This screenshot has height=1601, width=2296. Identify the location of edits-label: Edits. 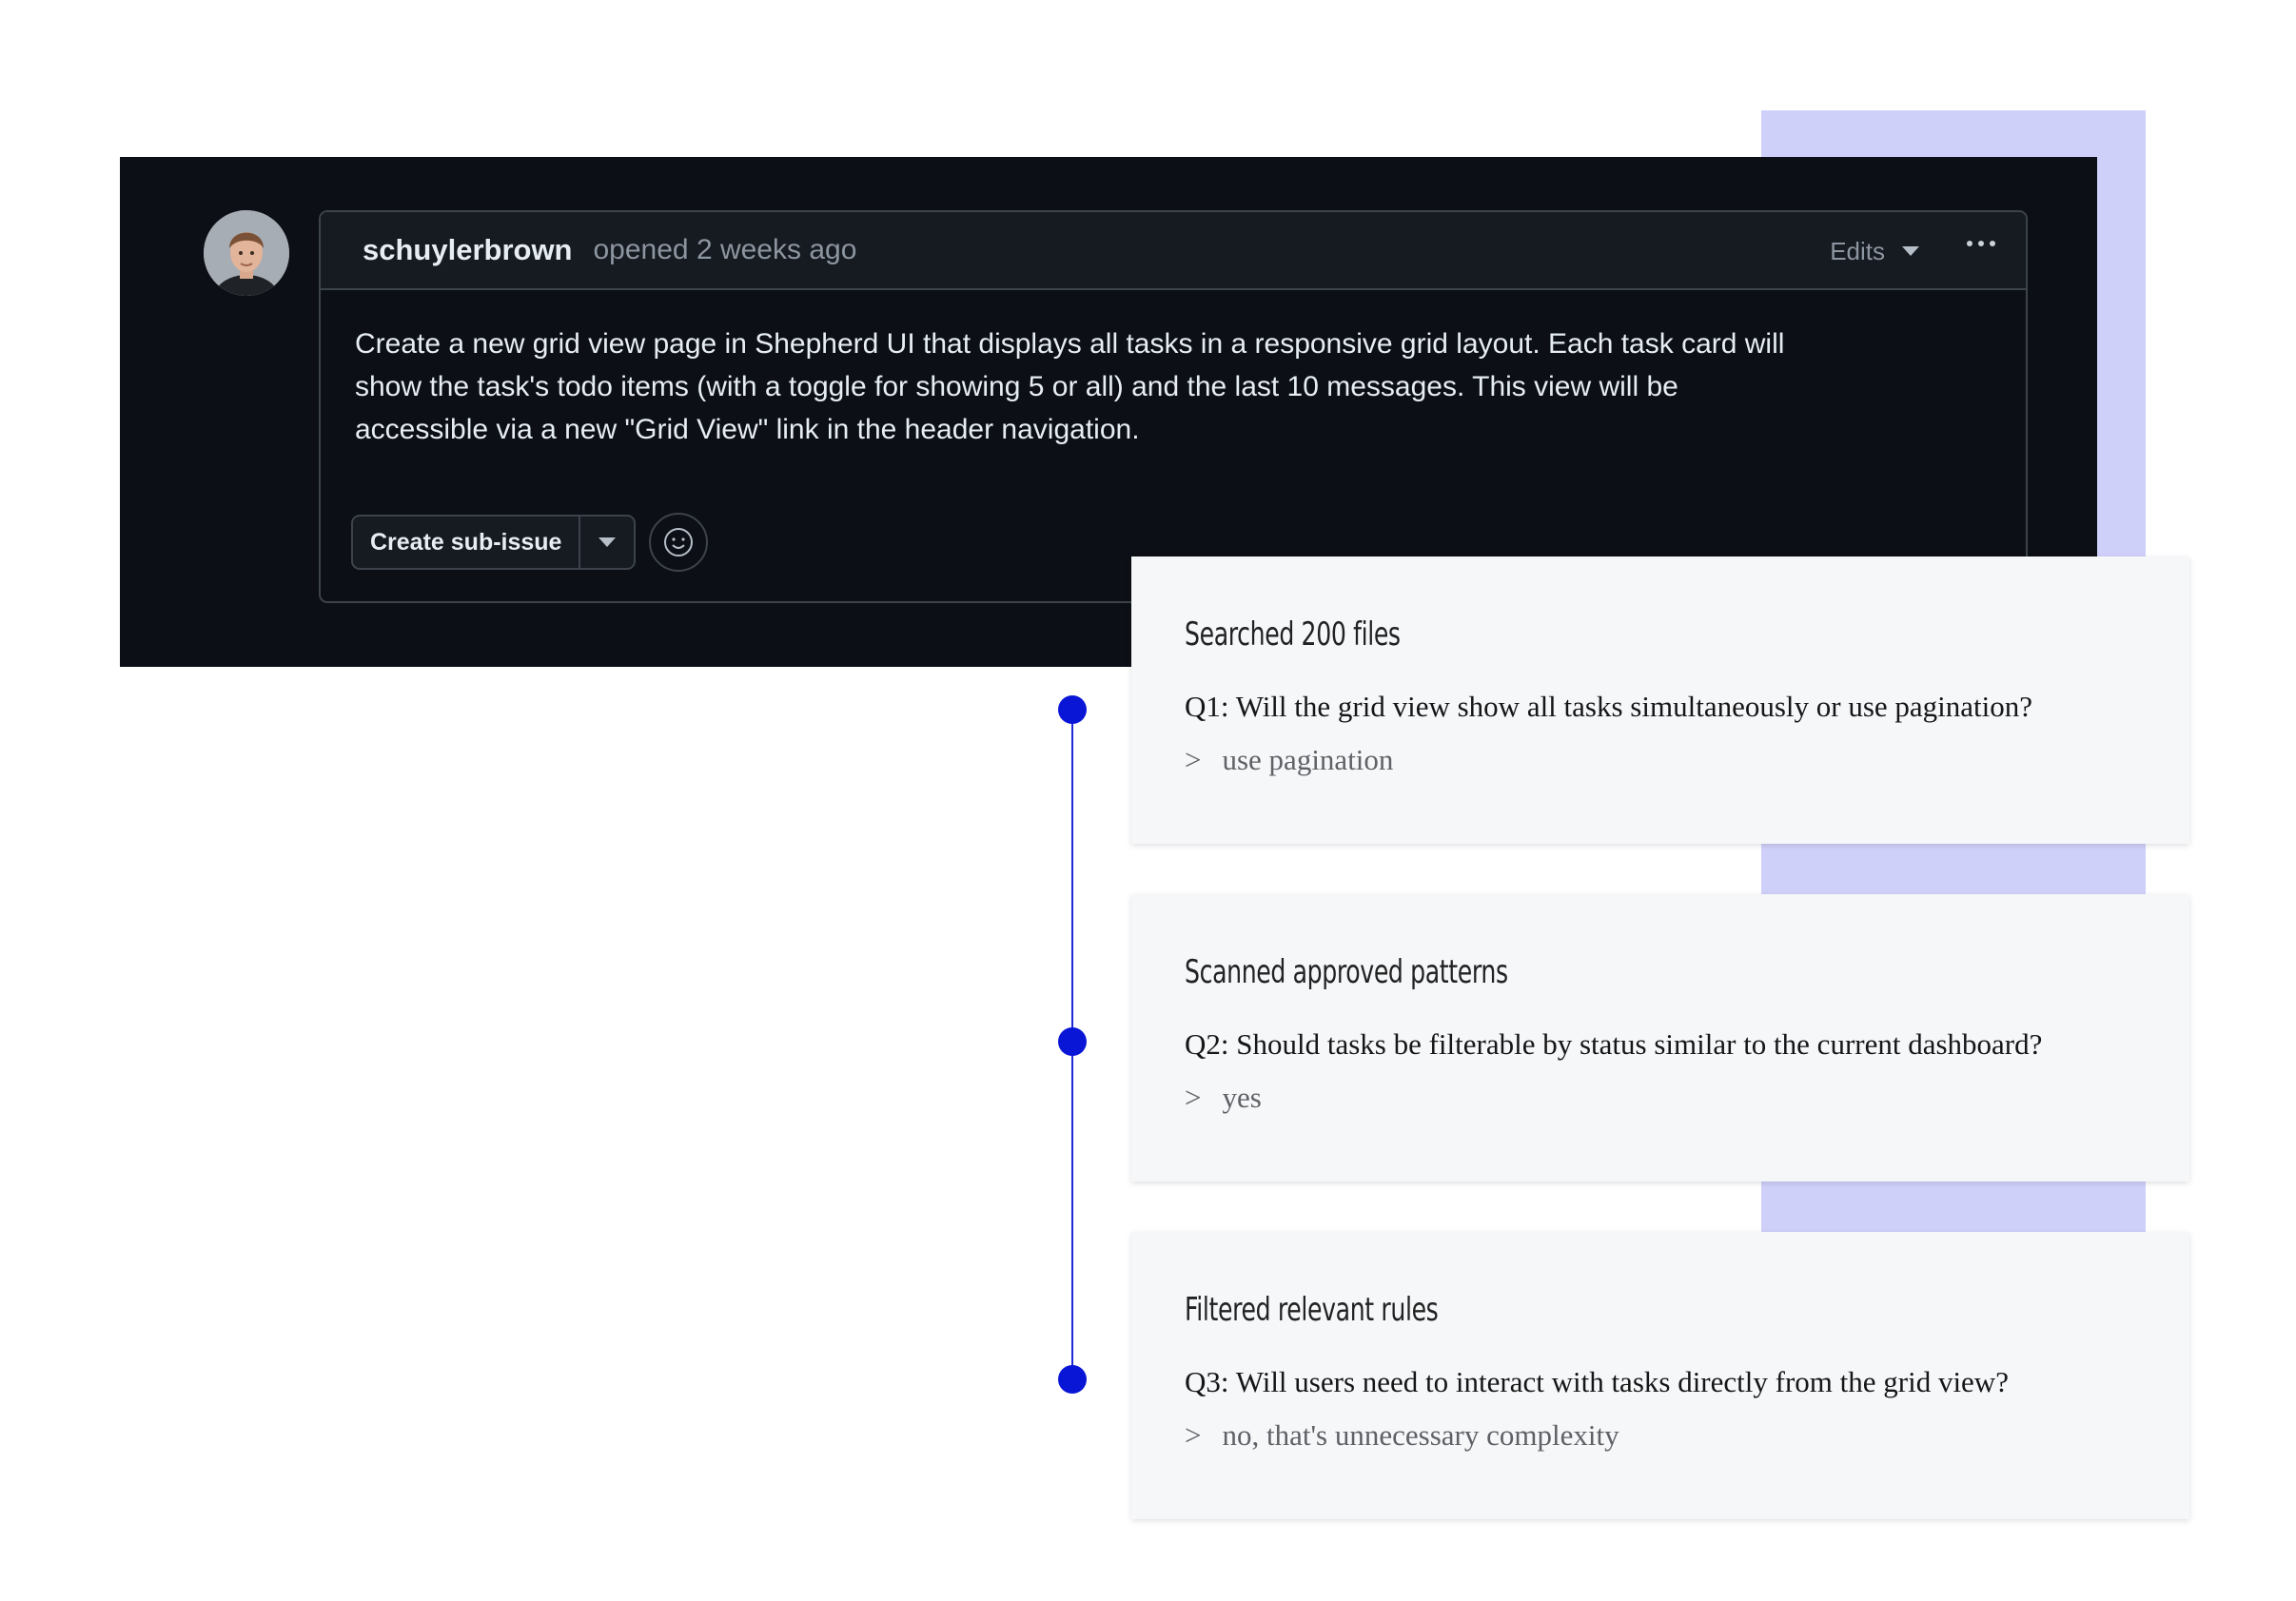
(1857, 250).